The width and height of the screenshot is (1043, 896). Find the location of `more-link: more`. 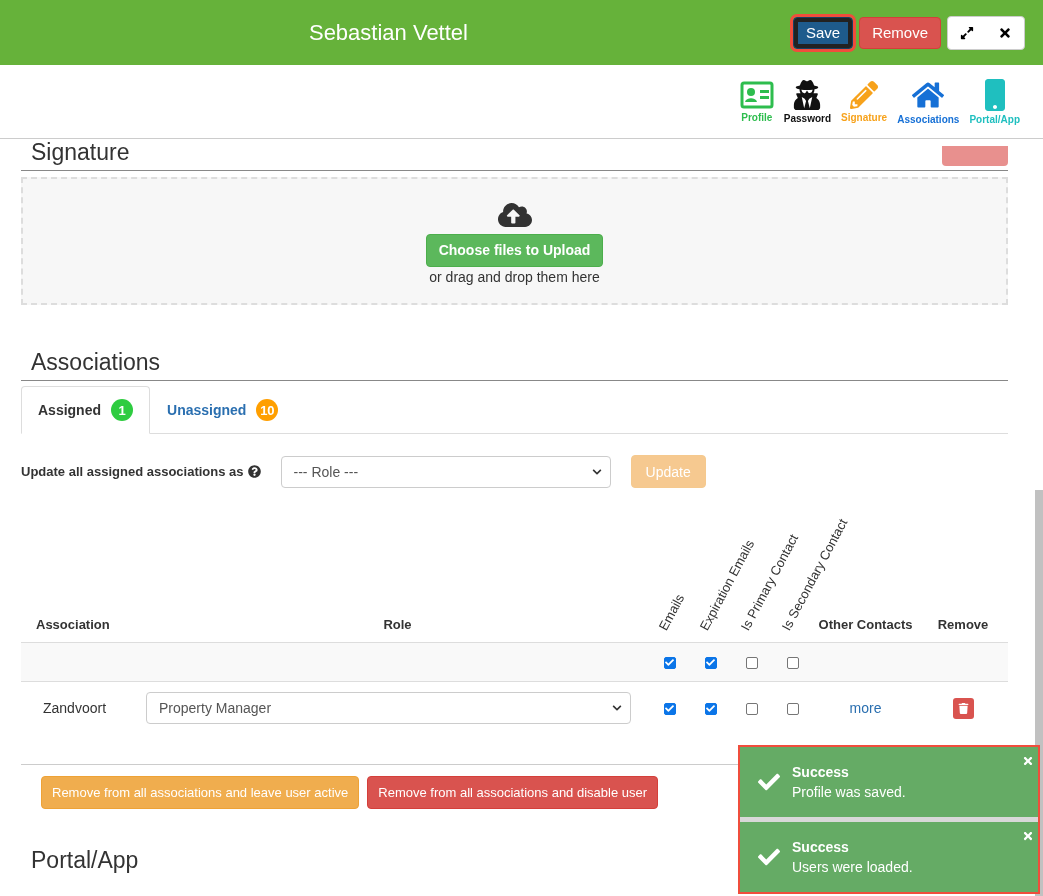

more-link: more is located at coordinates (865, 708).